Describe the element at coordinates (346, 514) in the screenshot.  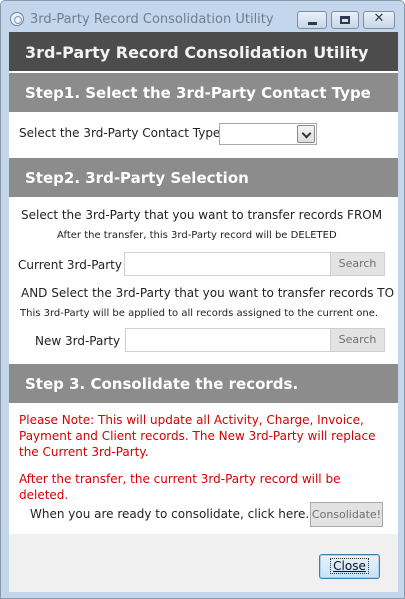
I see `consolidate-button: Consolidate!` at that location.